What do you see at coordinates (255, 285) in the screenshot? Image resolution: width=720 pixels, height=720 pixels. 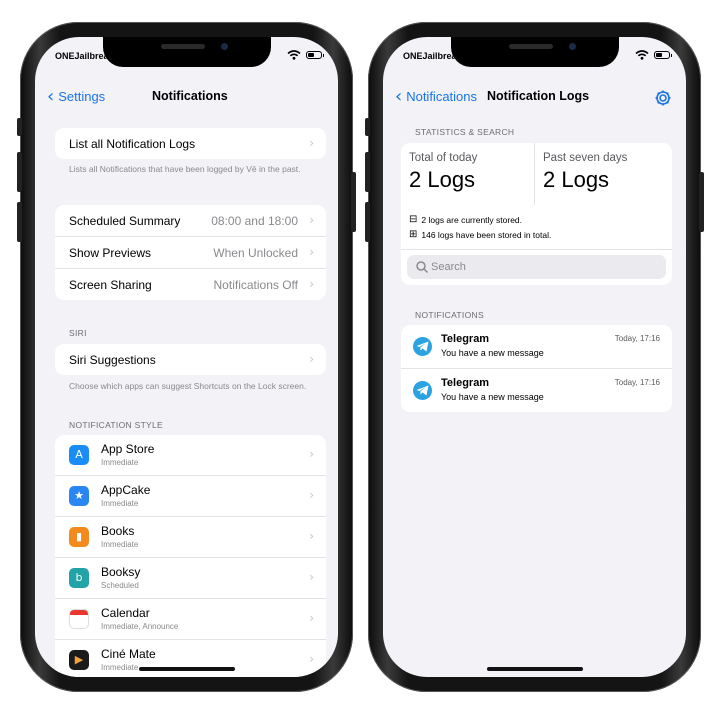 I see `row-value: Notifications Off` at bounding box center [255, 285].